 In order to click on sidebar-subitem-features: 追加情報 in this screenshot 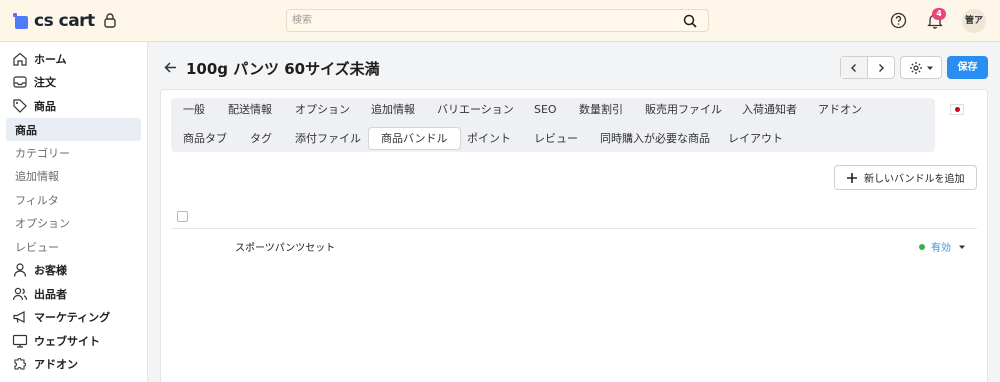, I will do `click(73, 175)`.